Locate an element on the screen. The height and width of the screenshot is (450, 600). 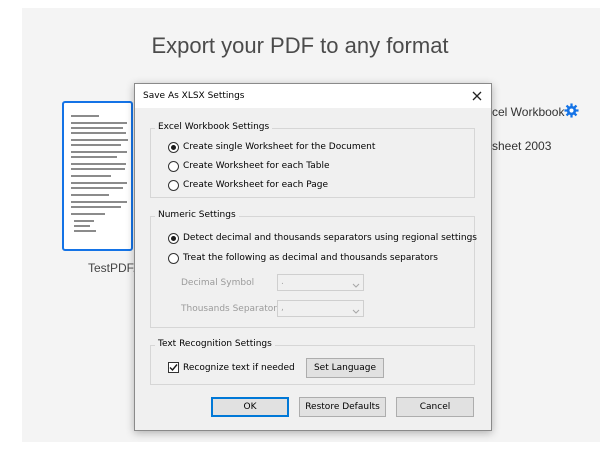
decimal-symbol-value: . is located at coordinates (282, 282).